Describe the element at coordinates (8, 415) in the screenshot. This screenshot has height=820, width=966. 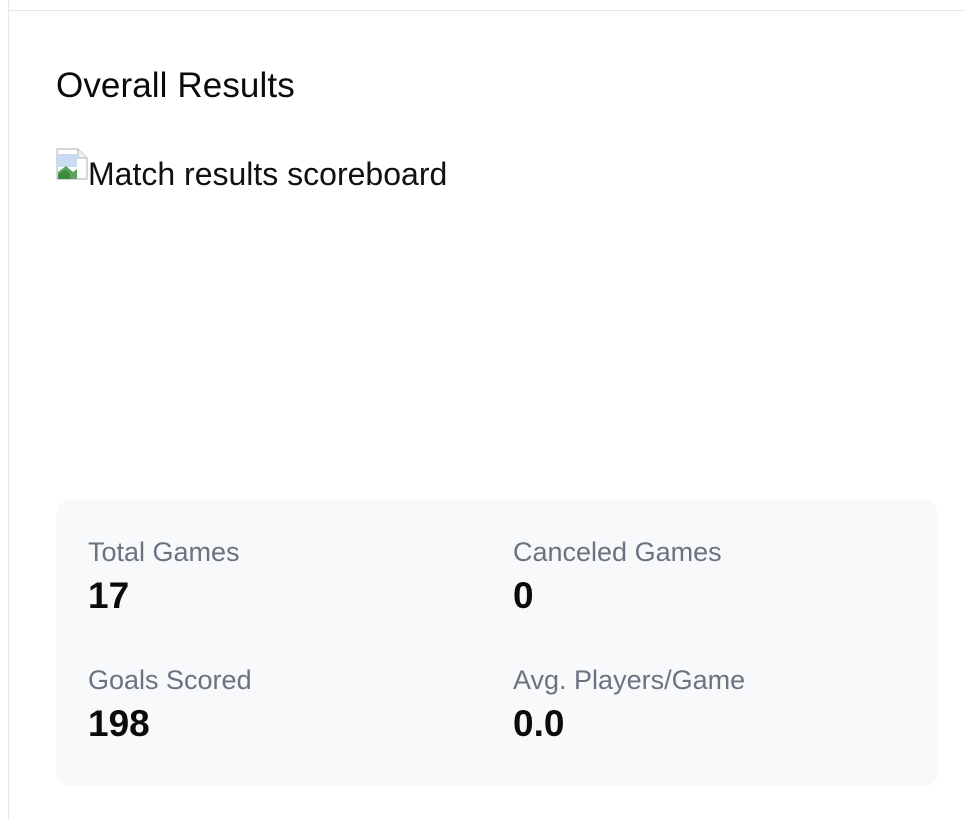
I see `left-divider` at that location.